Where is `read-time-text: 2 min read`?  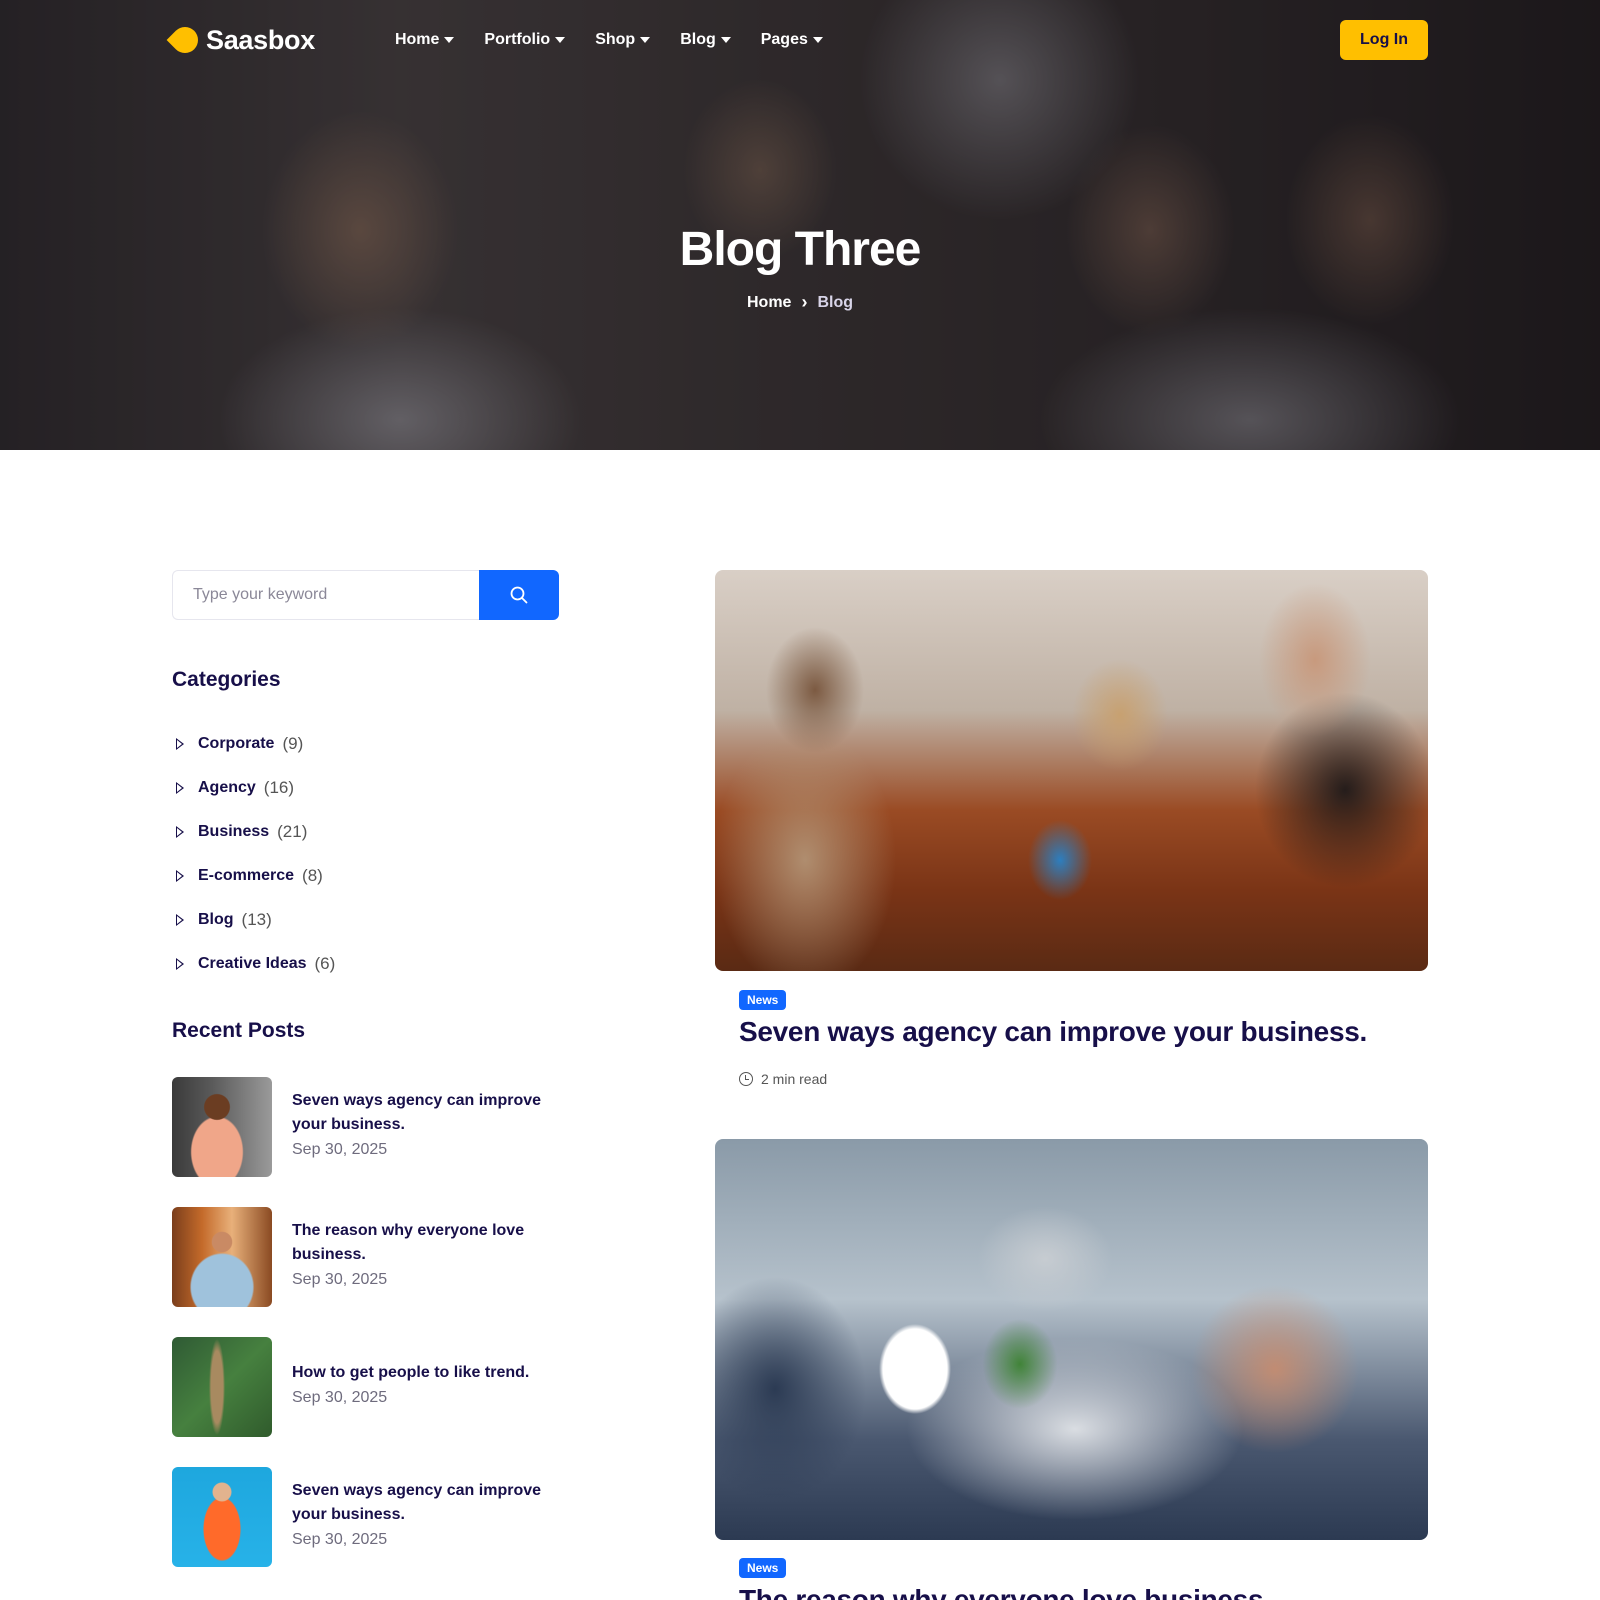 read-time-text: 2 min read is located at coordinates (794, 1079).